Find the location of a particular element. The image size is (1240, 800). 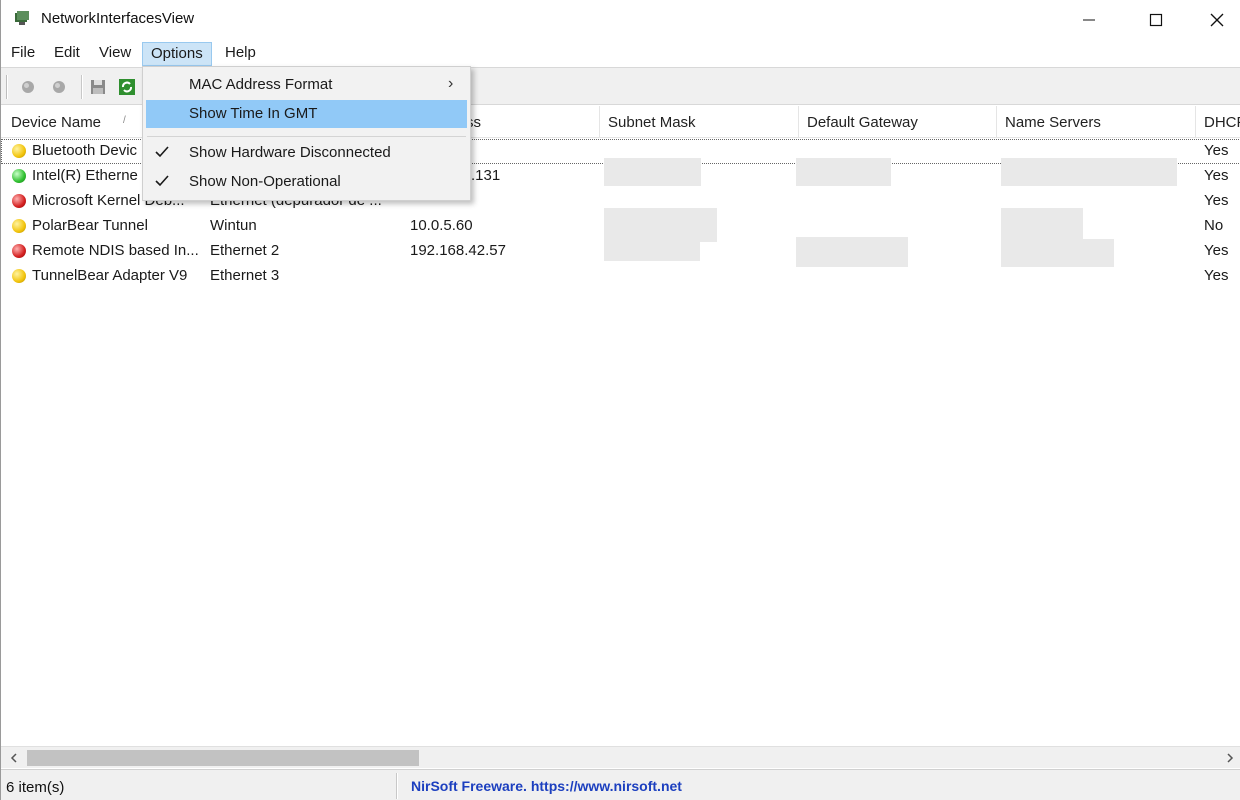

minimize-button is located at coordinates (1089, 20).